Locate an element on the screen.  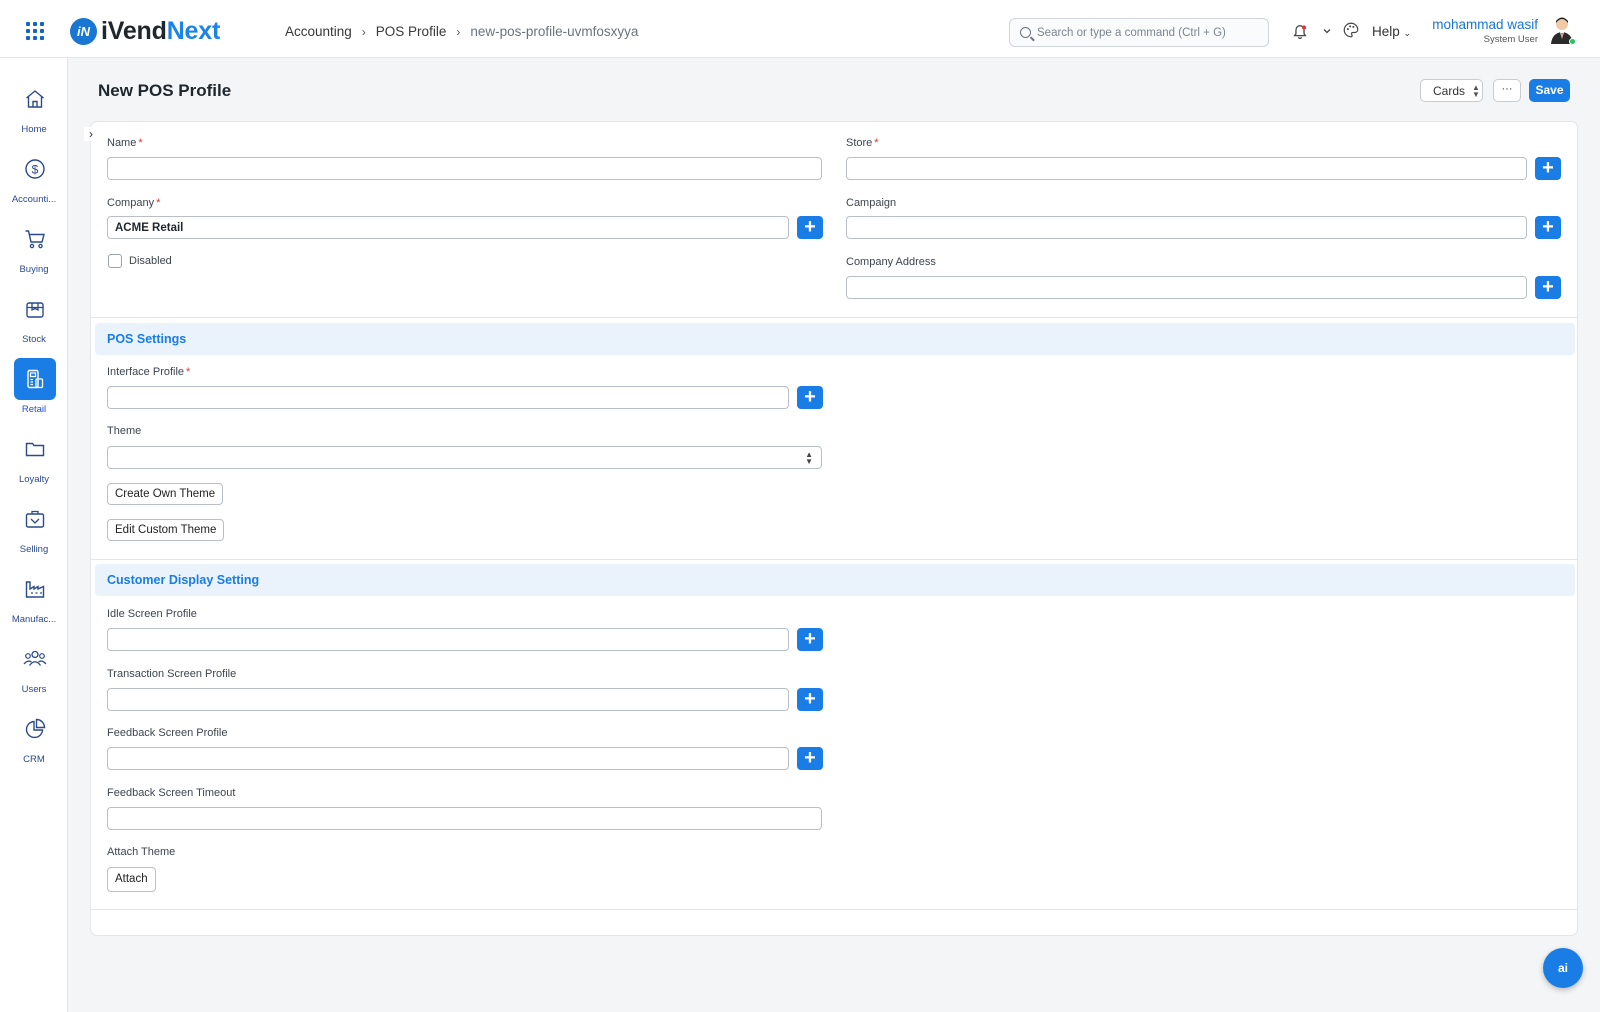
company-address-label: Company Address is located at coordinates (891, 262).